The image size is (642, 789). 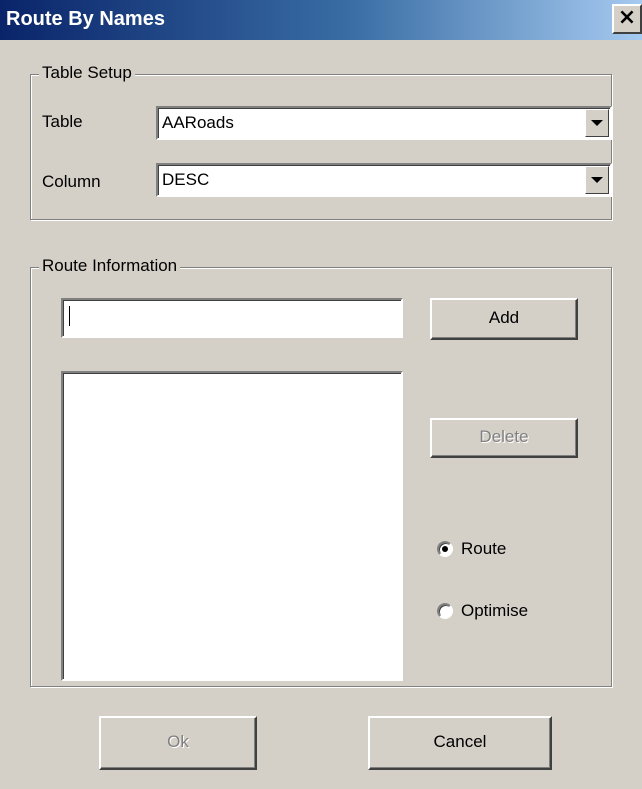 What do you see at coordinates (85, 19) in the screenshot?
I see `window-title: Route By Names` at bounding box center [85, 19].